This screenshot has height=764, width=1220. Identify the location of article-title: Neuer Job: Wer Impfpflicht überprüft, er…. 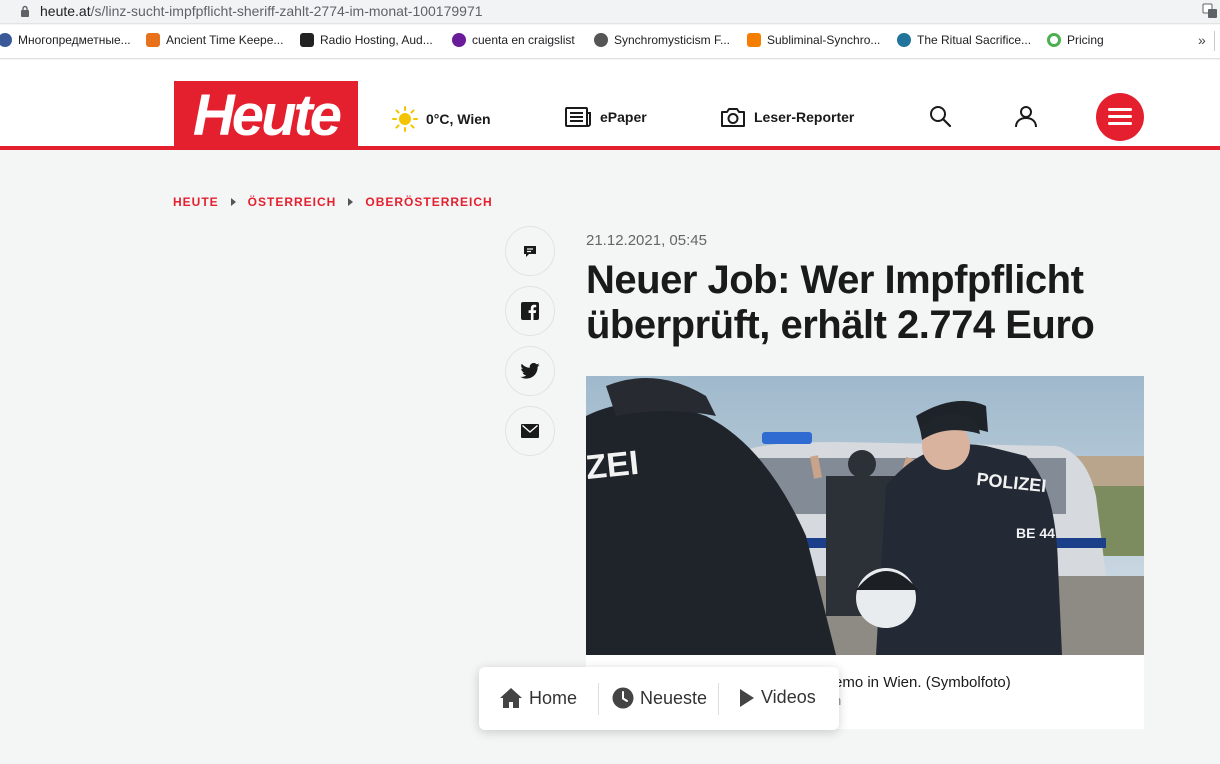
(840, 302).